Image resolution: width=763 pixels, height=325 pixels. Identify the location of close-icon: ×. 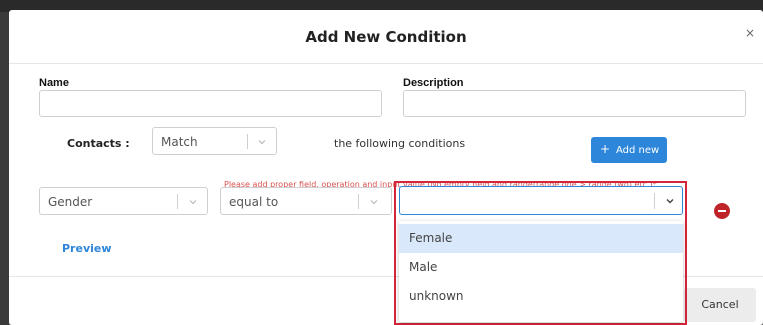
(750, 33).